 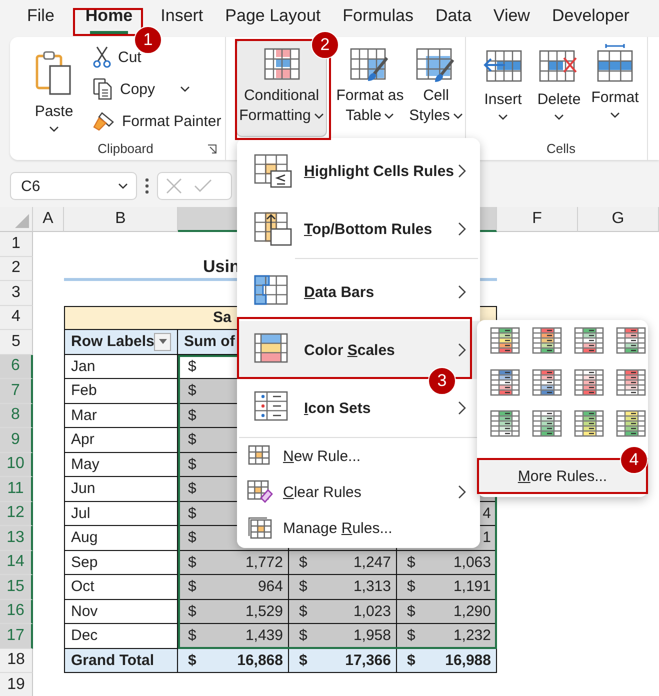 I want to click on ribbon-tab: View, so click(x=511, y=18).